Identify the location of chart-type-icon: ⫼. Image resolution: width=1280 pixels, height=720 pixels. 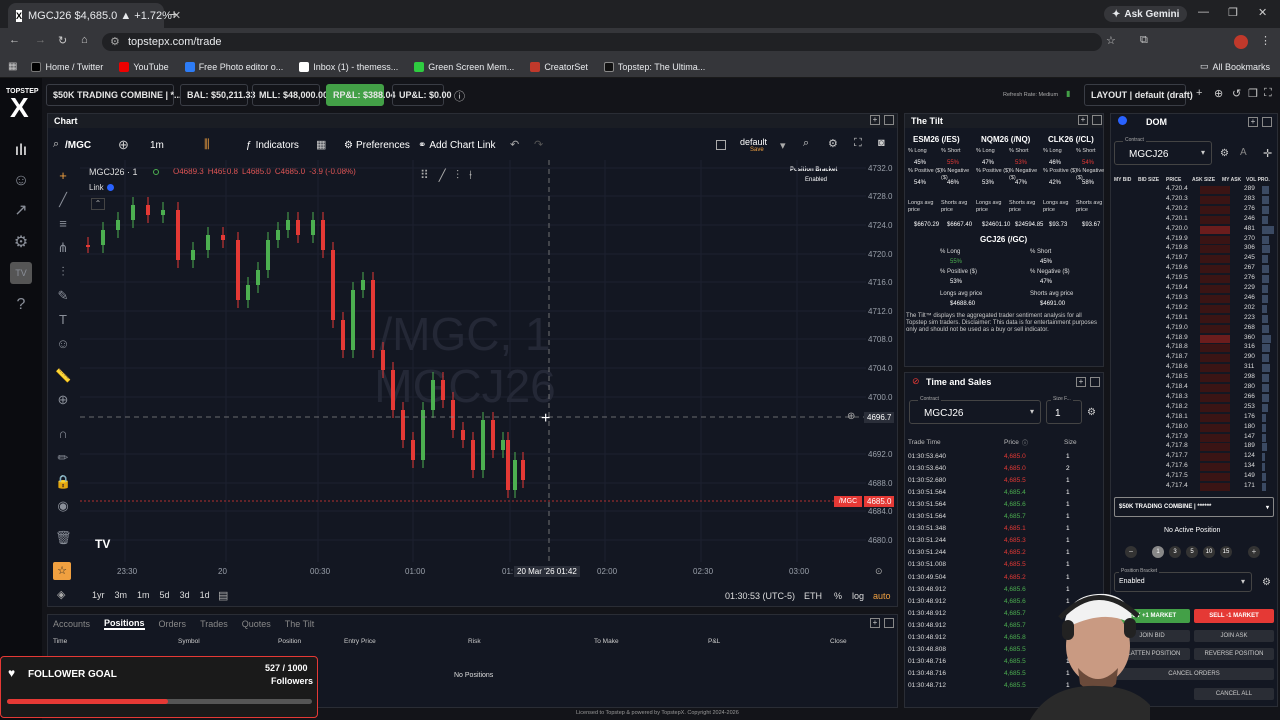
(207, 144).